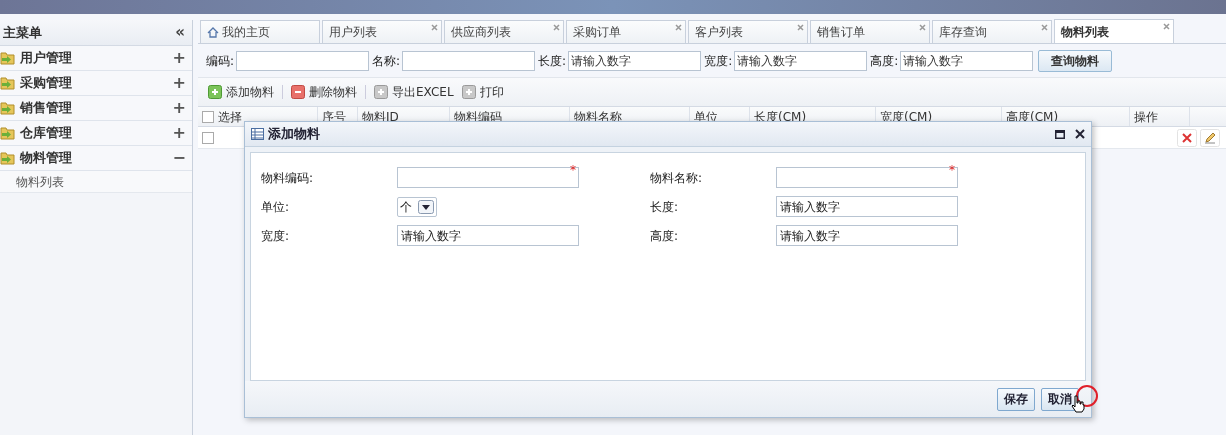 The width and height of the screenshot is (1226, 435). Describe the element at coordinates (884, 61) in the screenshot. I see `field-label: 高度:` at that location.